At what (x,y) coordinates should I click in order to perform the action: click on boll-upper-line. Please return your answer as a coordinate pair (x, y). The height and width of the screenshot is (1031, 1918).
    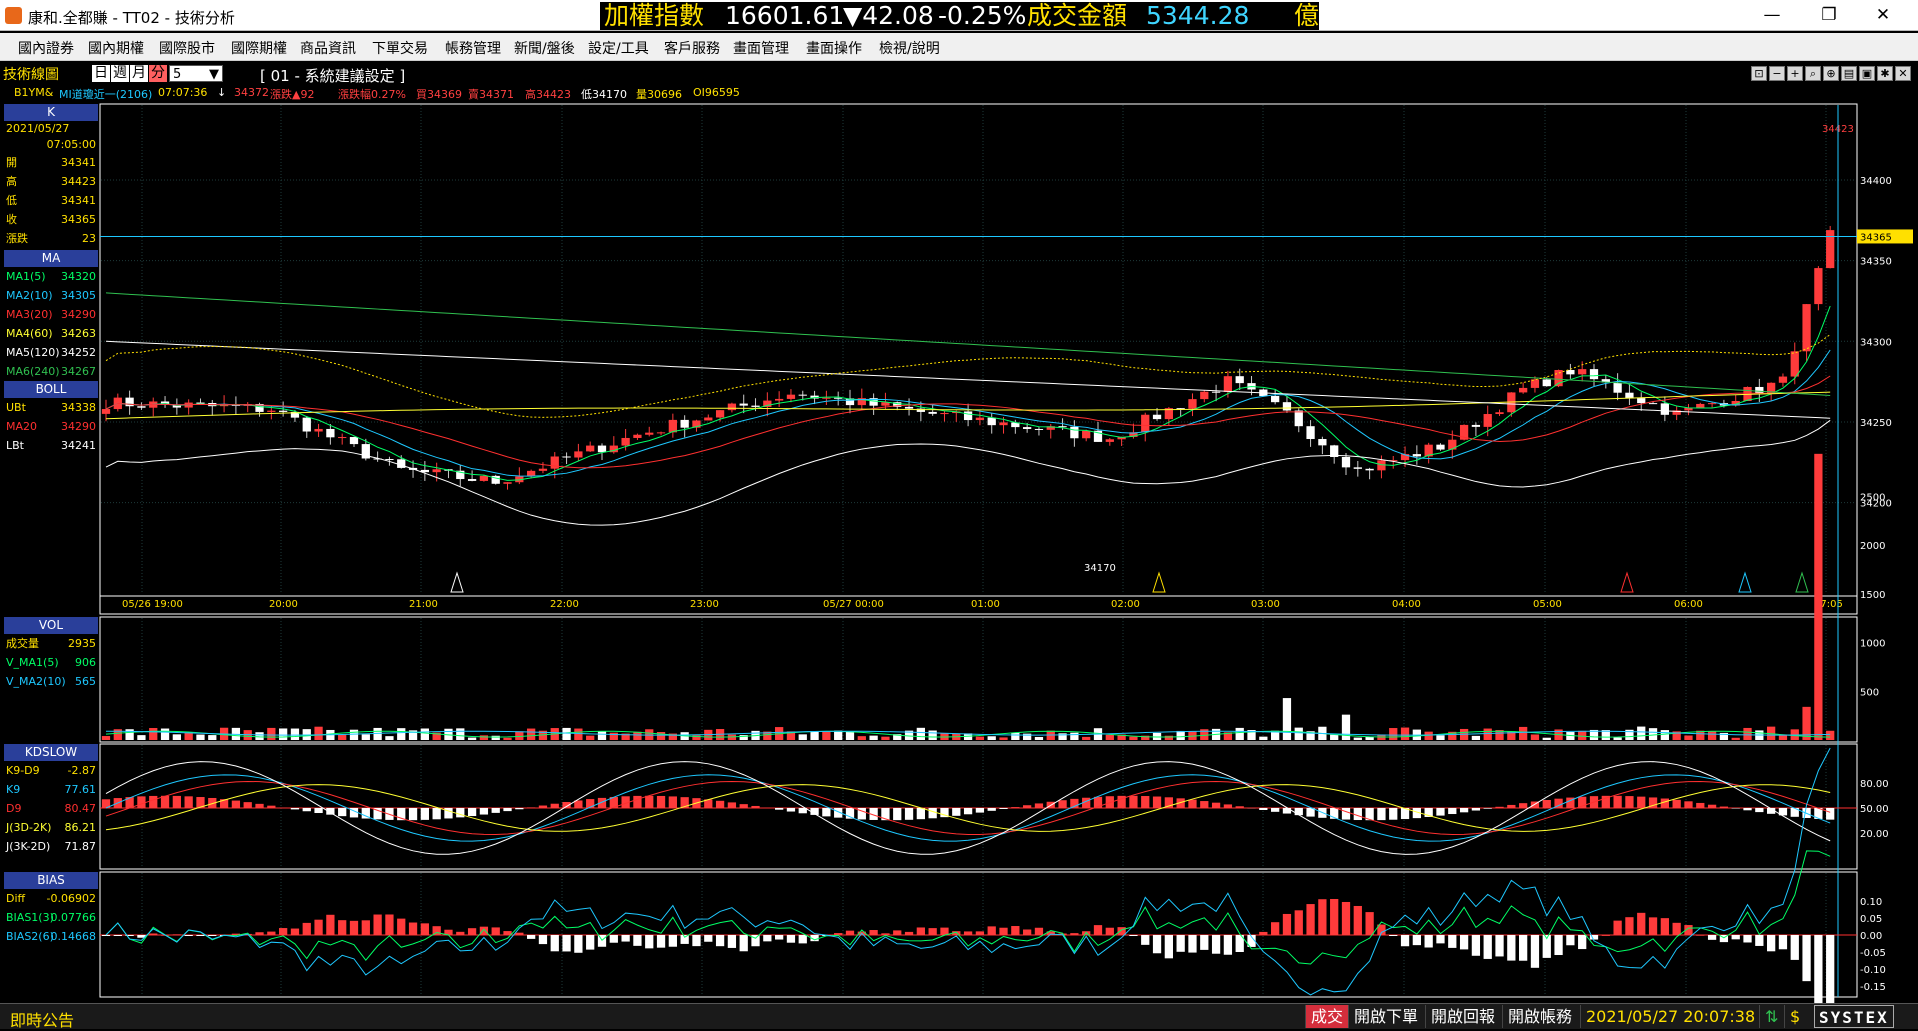
    Looking at the image, I should click on (968, 376).